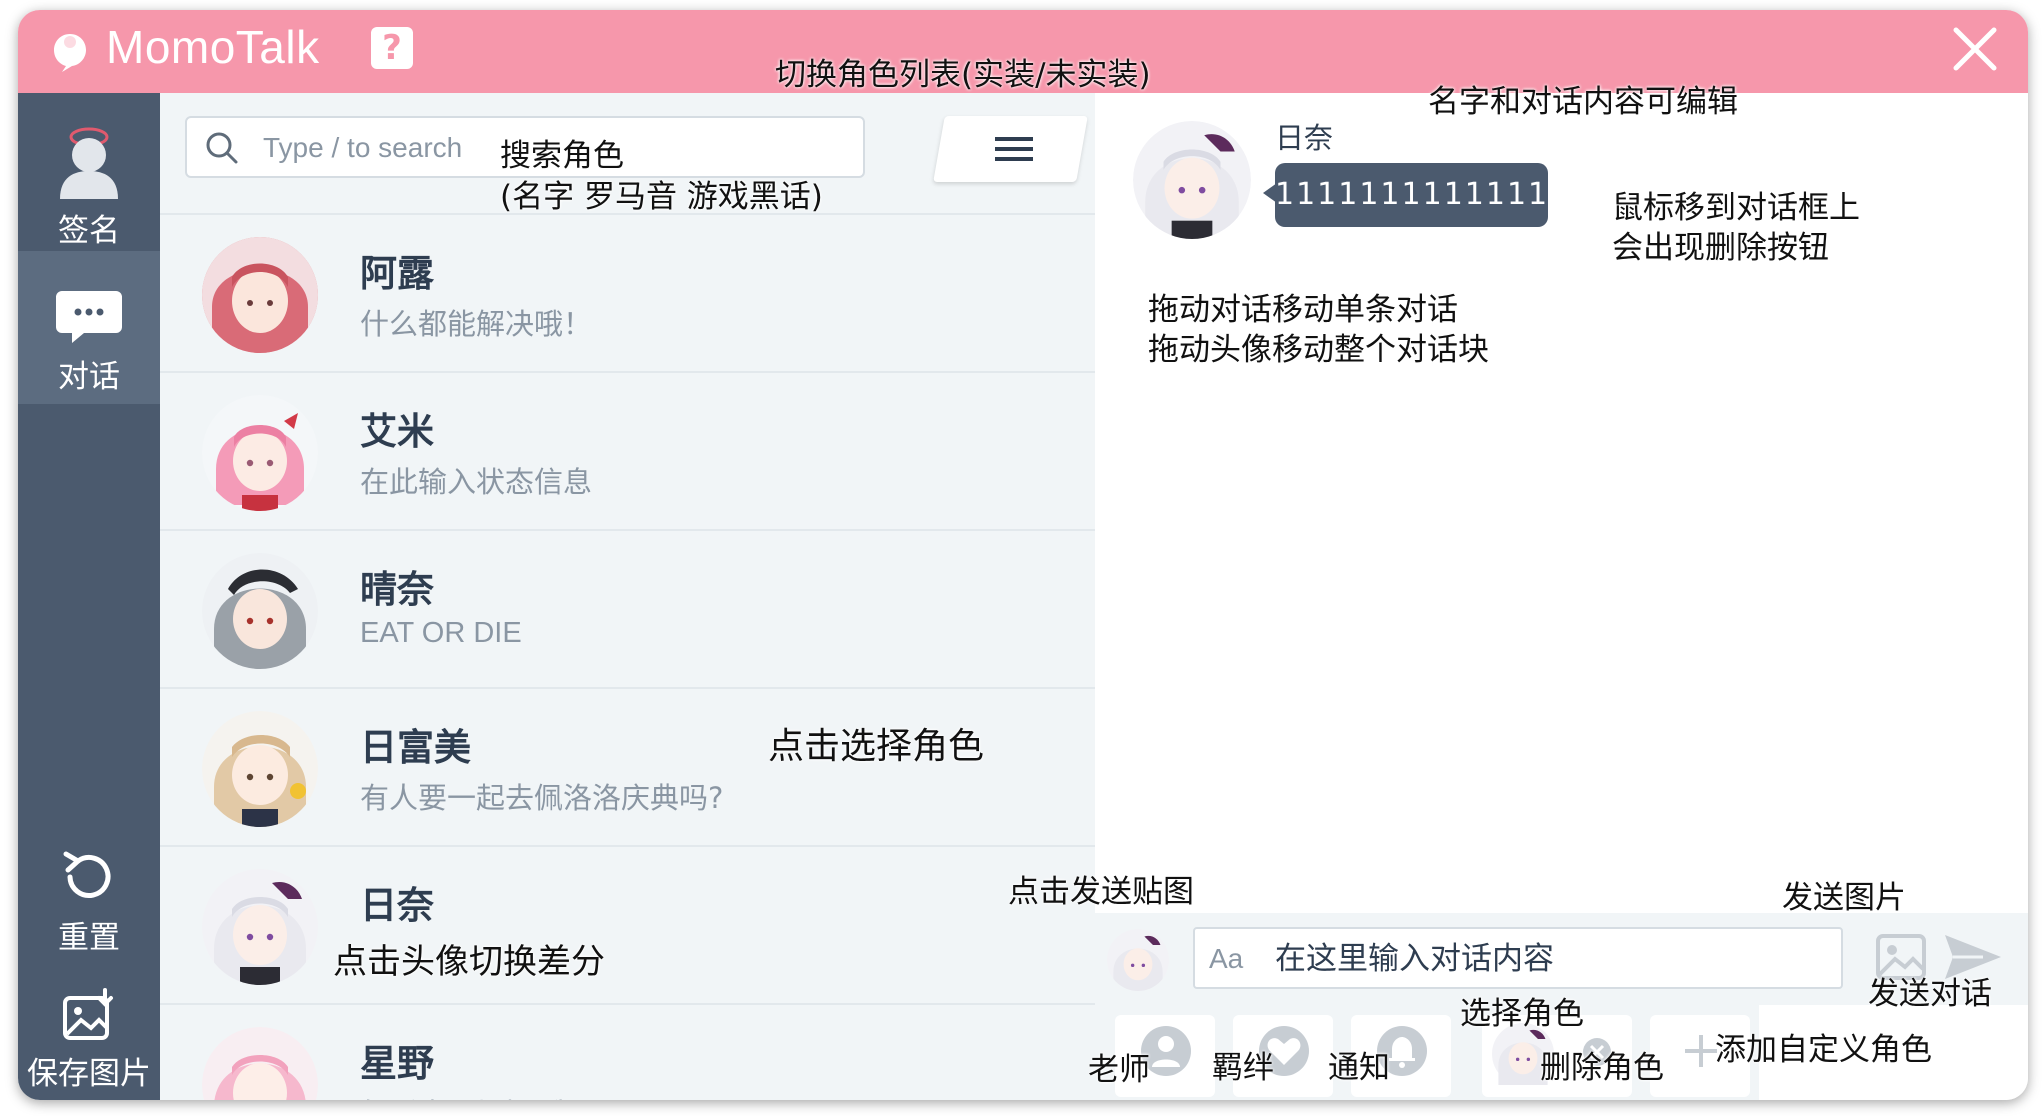  What do you see at coordinates (88, 1014) in the screenshot?
I see `save-image-icon` at bounding box center [88, 1014].